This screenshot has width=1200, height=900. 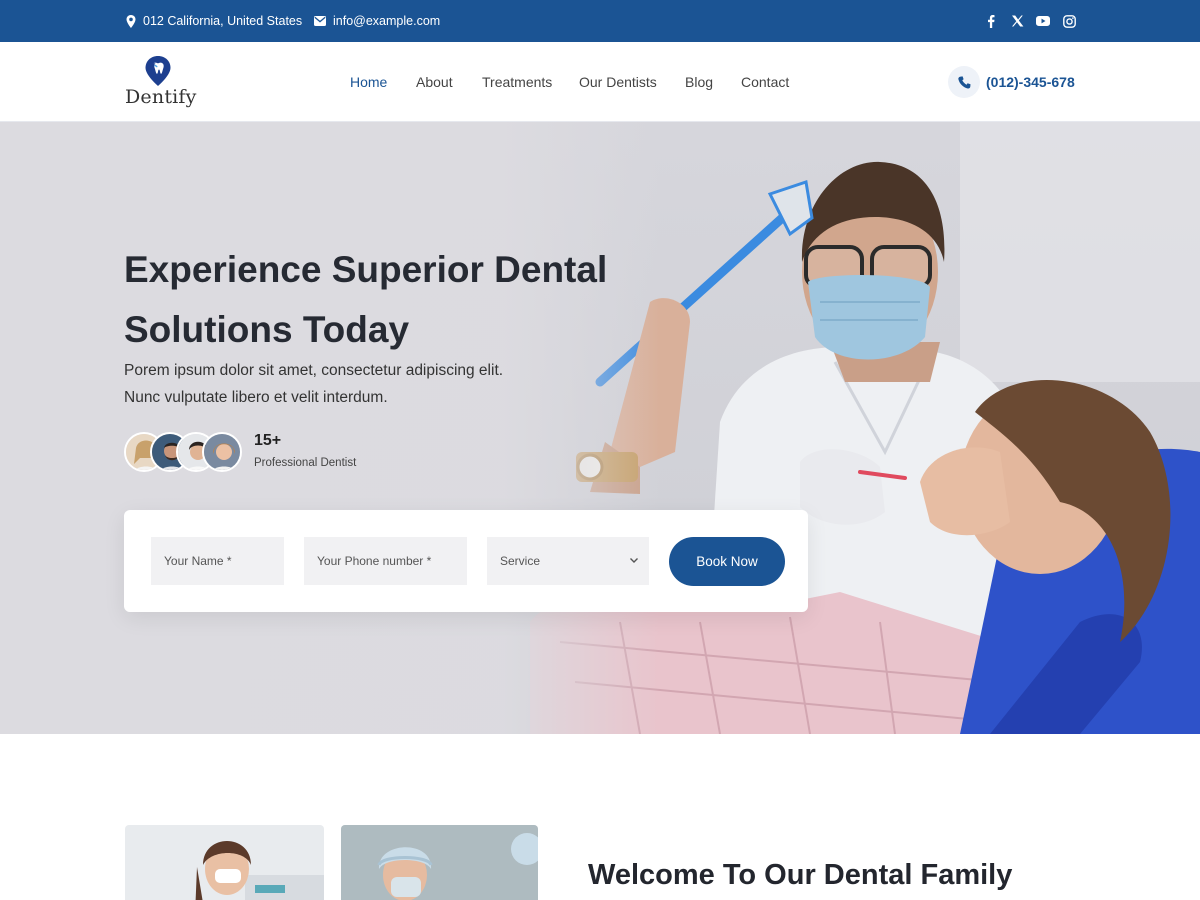 What do you see at coordinates (222, 452) in the screenshot?
I see `avatar` at bounding box center [222, 452].